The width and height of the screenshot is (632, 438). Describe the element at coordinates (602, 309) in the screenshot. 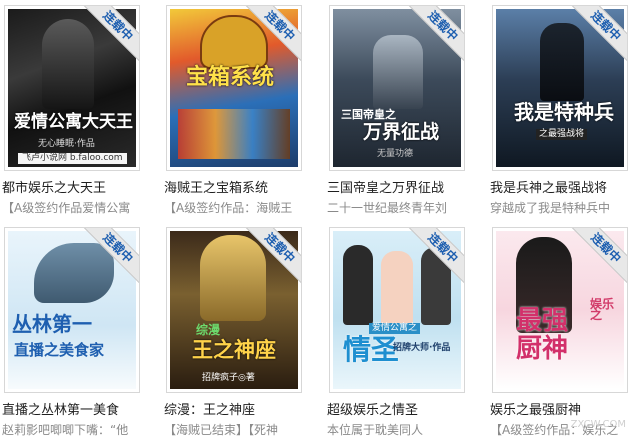

I see `cover-subtitle: 娱乐之` at that location.